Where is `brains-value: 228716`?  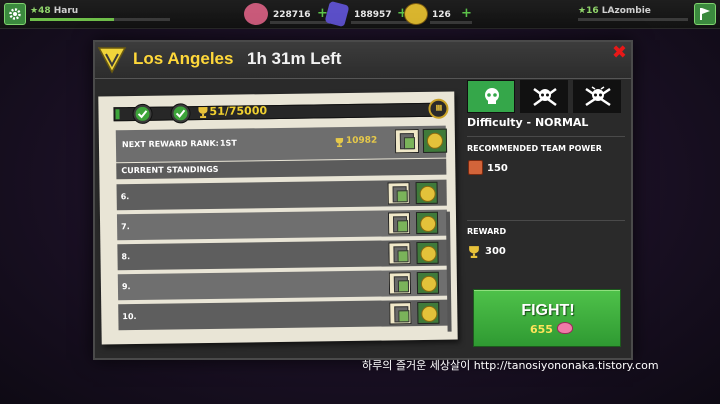
brains-value: 228716 is located at coordinates (292, 15).